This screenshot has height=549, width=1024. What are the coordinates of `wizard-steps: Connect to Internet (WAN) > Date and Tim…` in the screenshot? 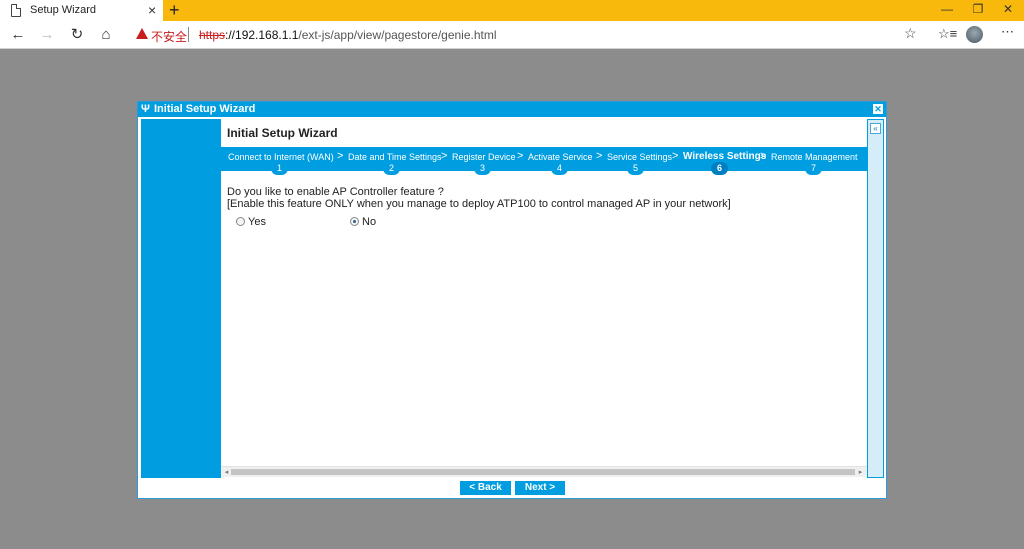 It's located at (544, 161).